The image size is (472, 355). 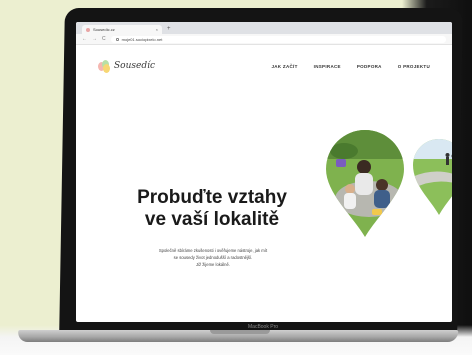 What do you see at coordinates (212, 219) in the screenshot?
I see `hero-title-line-2: ve vaší lokalitě` at bounding box center [212, 219].